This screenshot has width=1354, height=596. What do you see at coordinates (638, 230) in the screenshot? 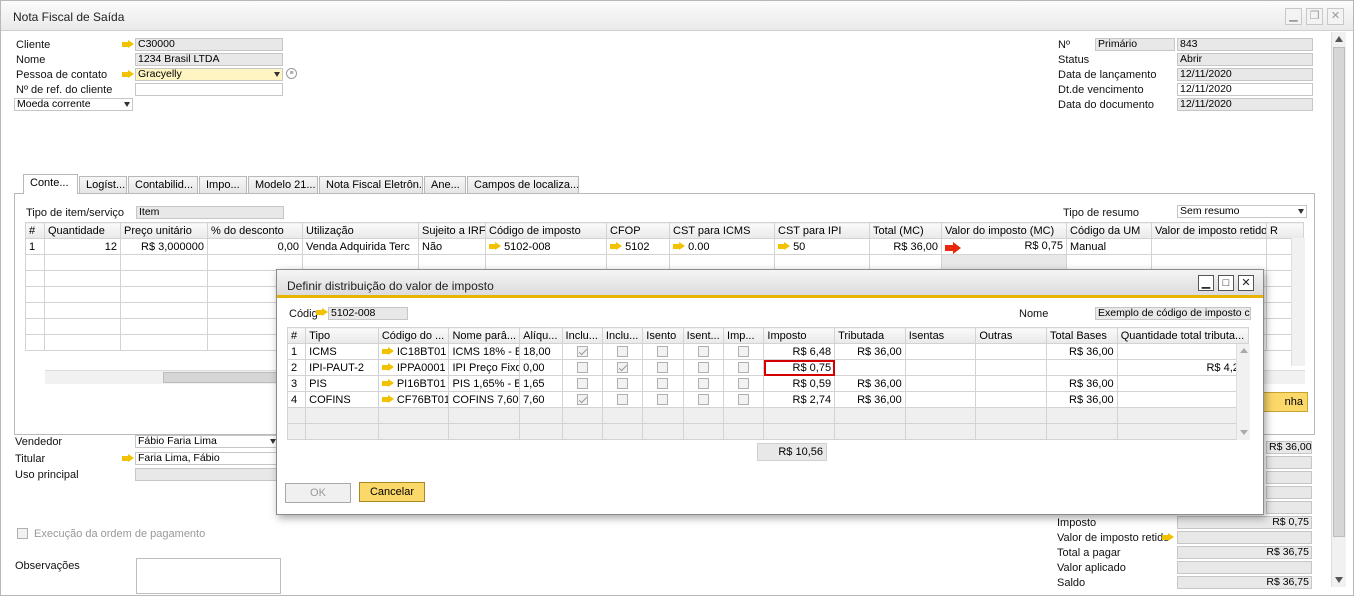
I see `col-cfop: CFOP` at bounding box center [638, 230].